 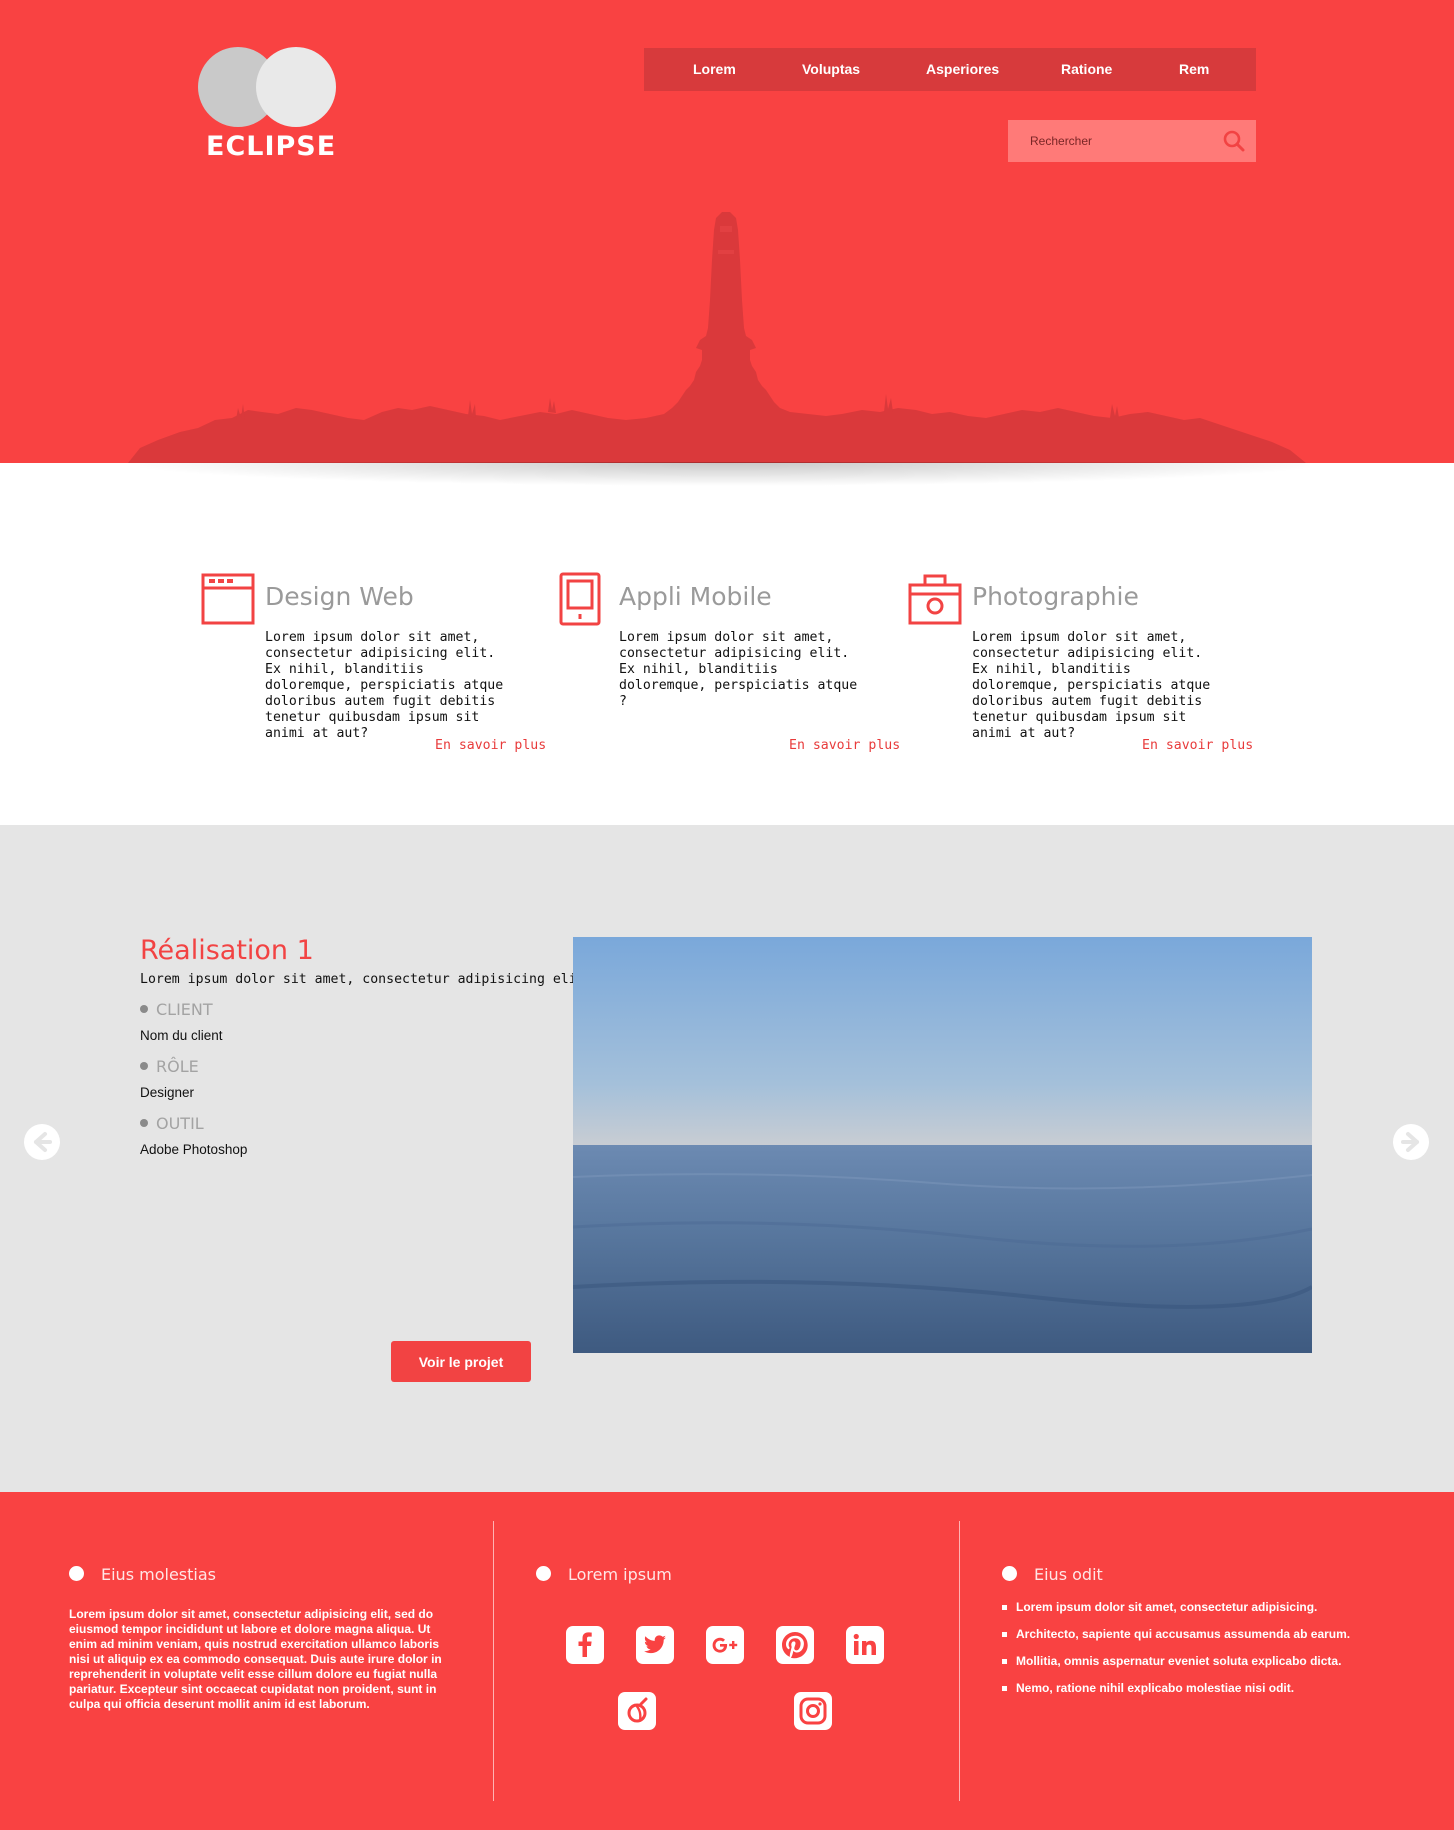 I want to click on arrow-right-icon, so click(x=1411, y=1142).